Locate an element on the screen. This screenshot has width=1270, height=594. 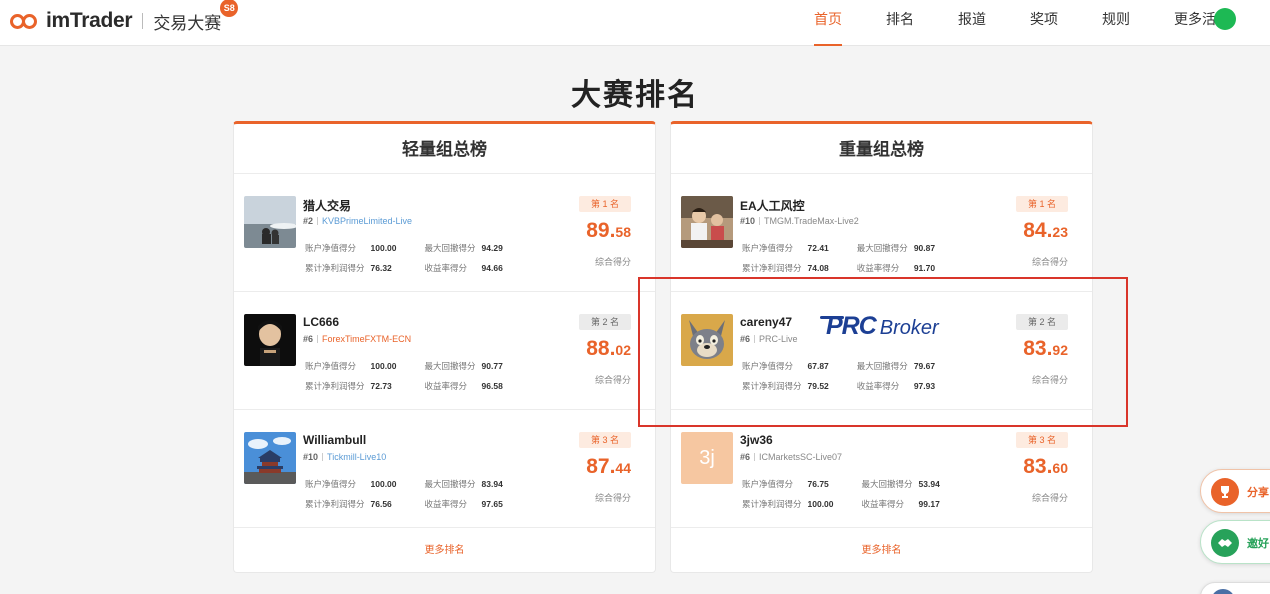
contest-name: 交易大赛 S8 is located at coordinates (196, 17).